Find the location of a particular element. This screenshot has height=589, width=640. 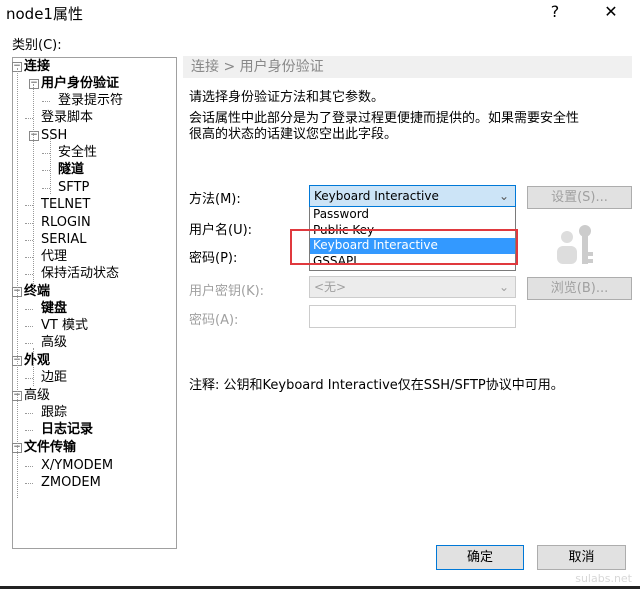

userkey-label: 用户密钥(K): is located at coordinates (227, 291).